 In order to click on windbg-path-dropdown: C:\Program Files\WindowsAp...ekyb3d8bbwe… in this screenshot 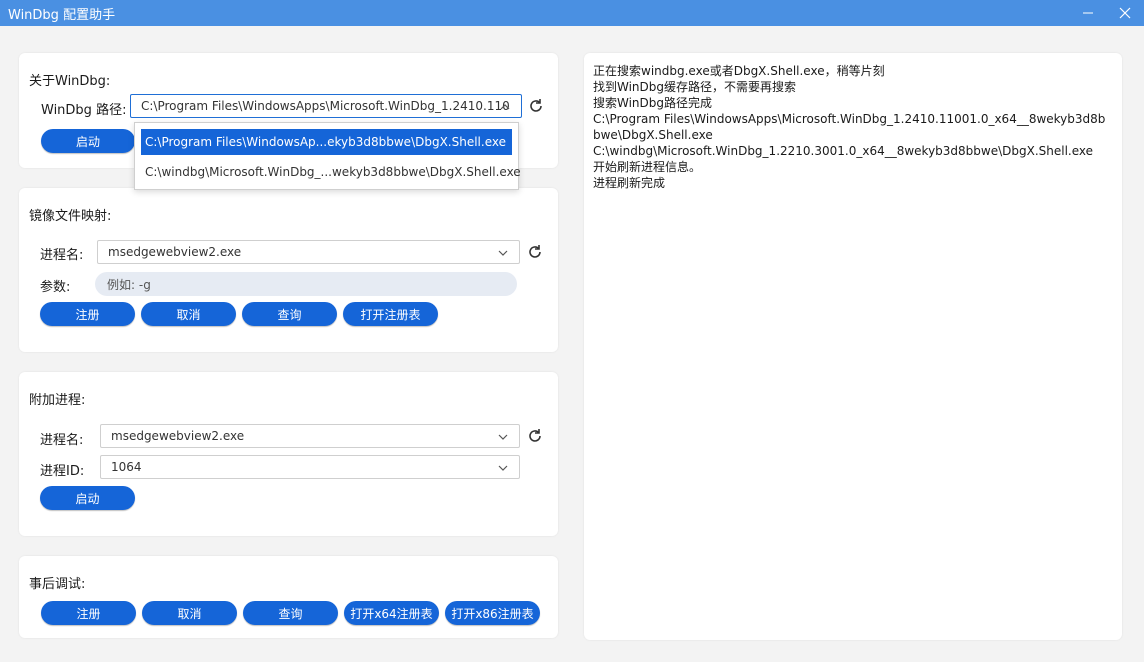, I will do `click(327, 156)`.